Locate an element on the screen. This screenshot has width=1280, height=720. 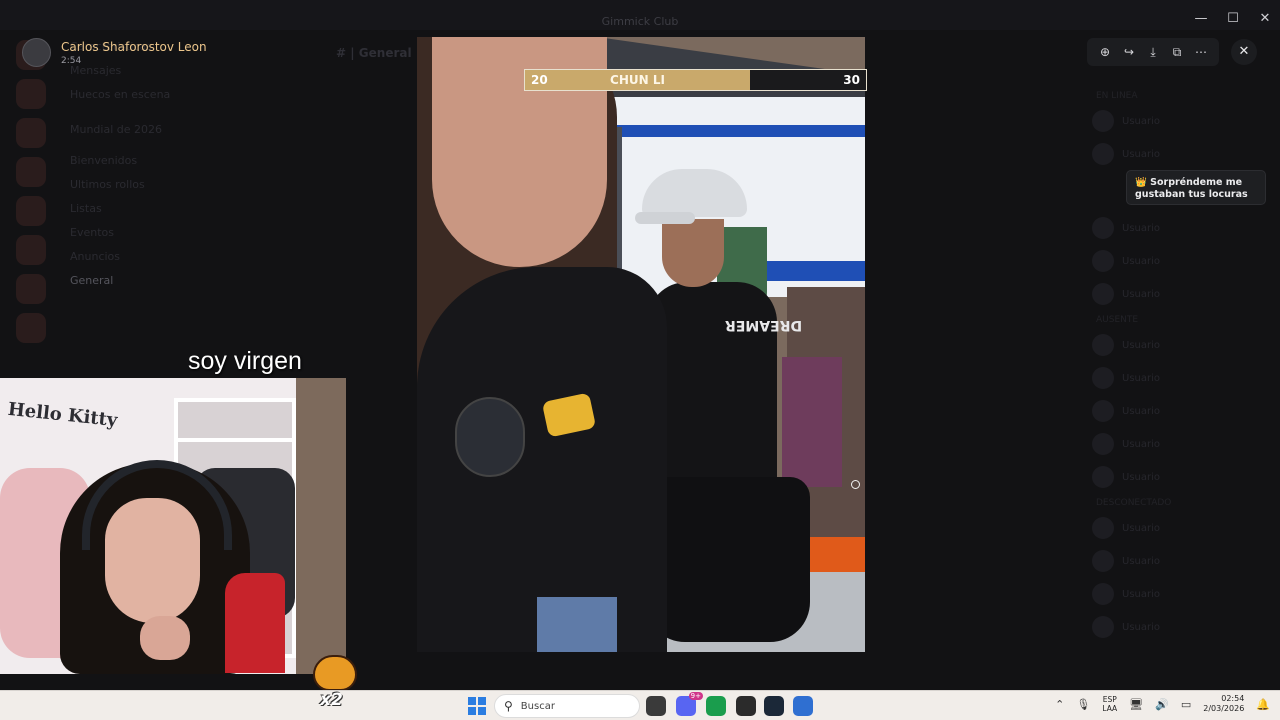
shirt-print: DREAMER is located at coordinates (764, 325).